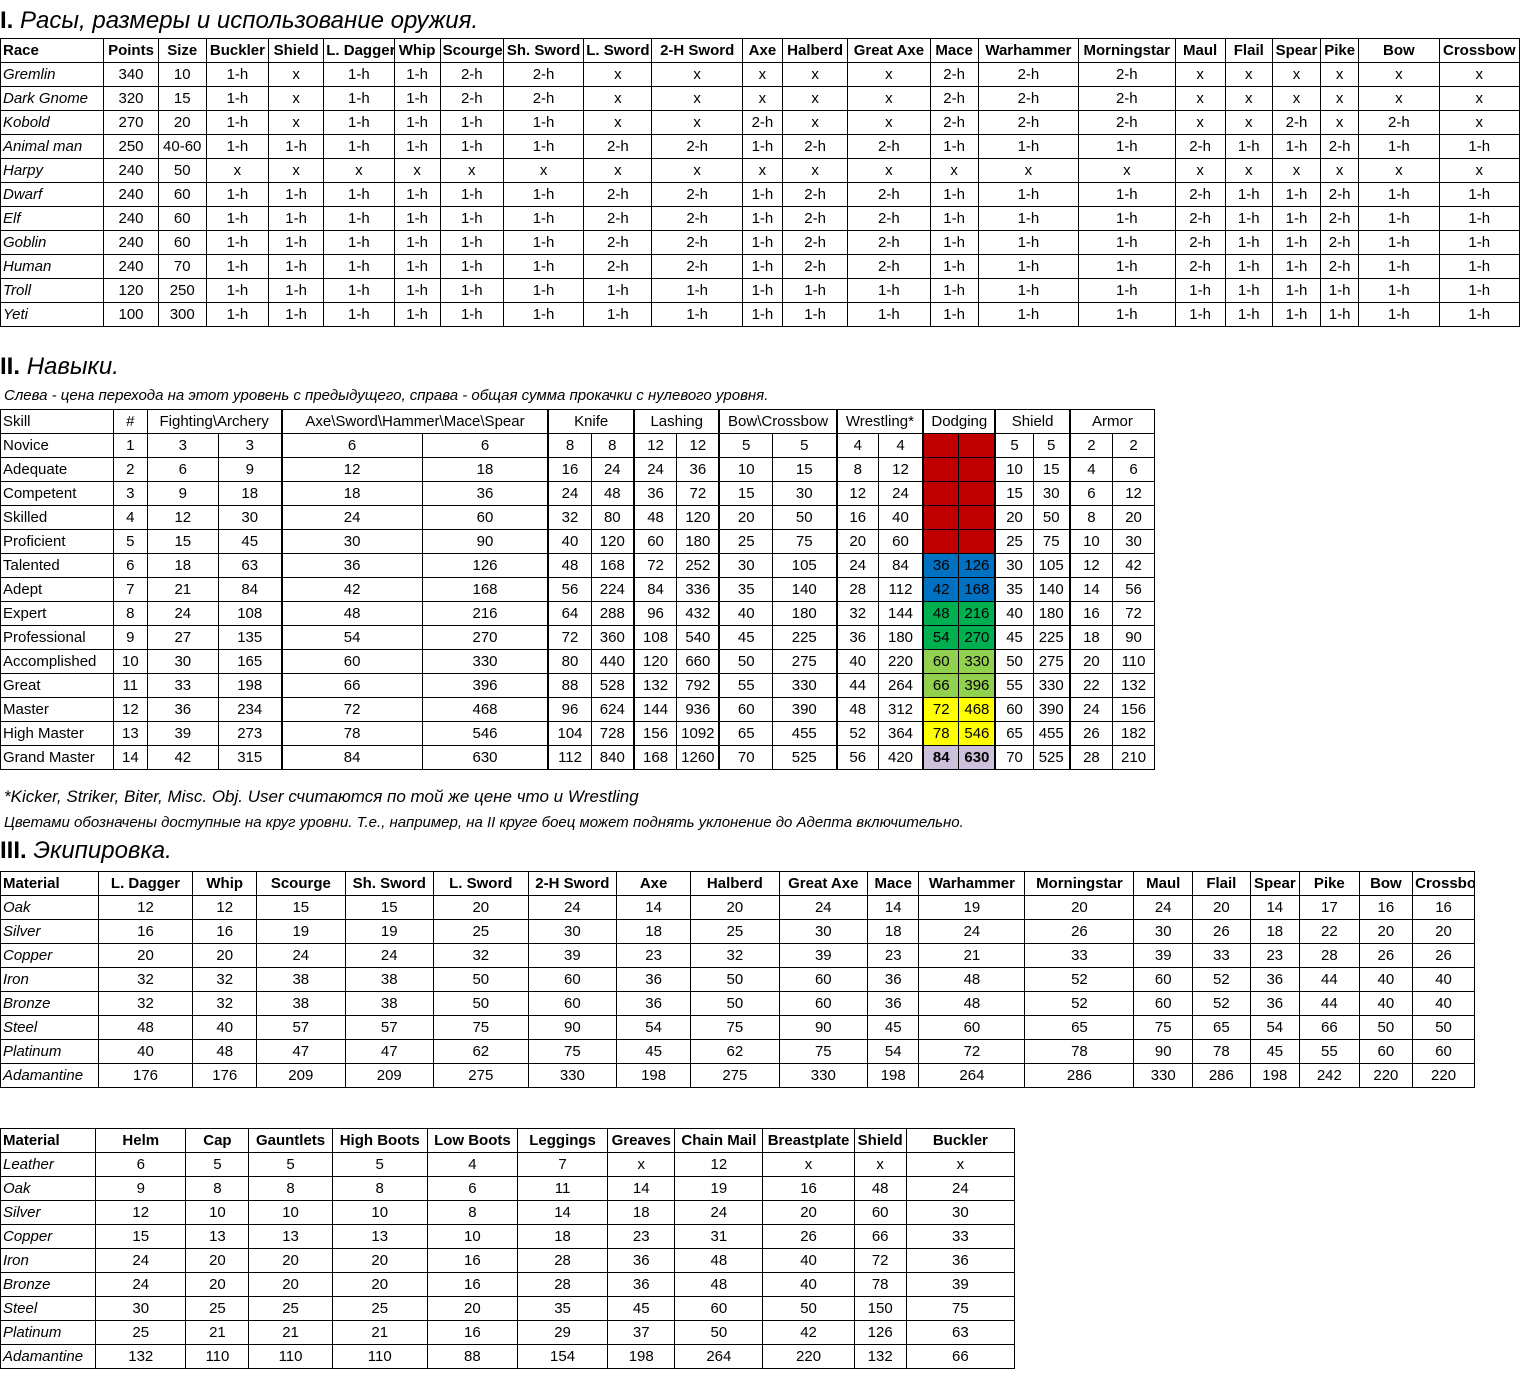  Describe the element at coordinates (618, 50) in the screenshot. I see `column-header: L. Sword` at that location.